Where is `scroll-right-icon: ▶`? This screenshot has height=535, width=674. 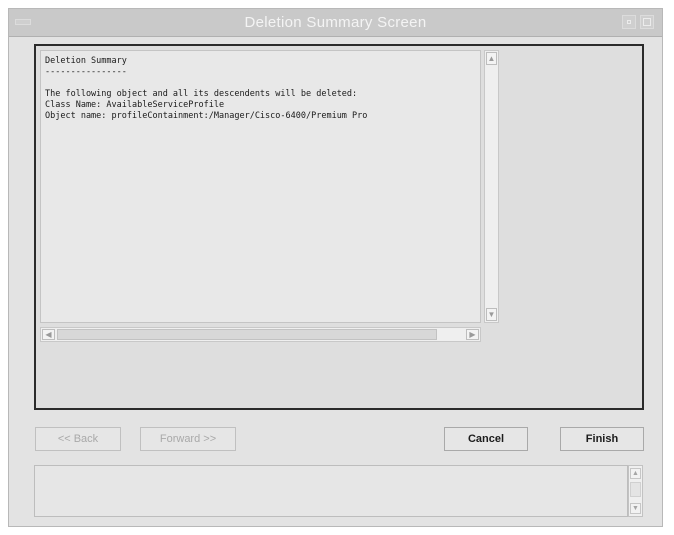 scroll-right-icon: ▶ is located at coordinates (472, 334).